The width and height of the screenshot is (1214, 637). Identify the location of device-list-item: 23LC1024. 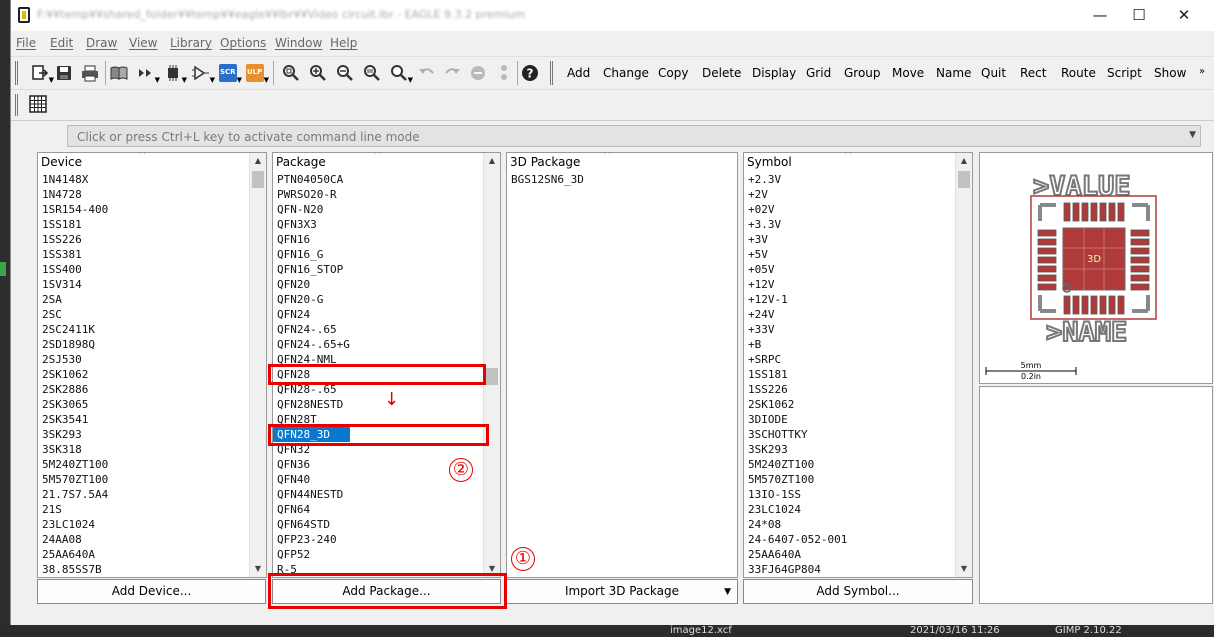
(73, 524).